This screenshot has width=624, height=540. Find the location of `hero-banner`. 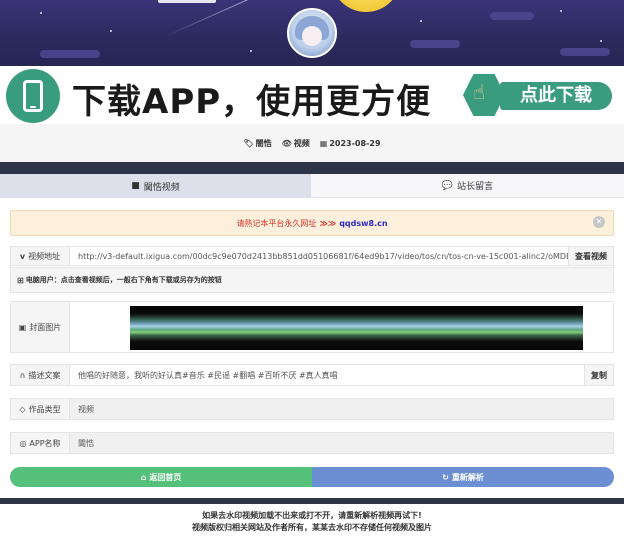

hero-banner is located at coordinates (312, 33).